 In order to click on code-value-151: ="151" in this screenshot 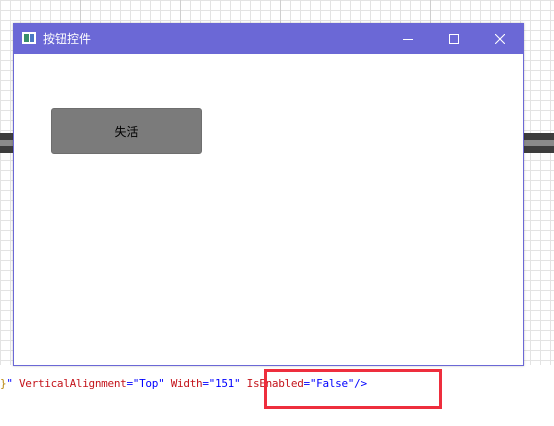, I will do `click(221, 383)`.